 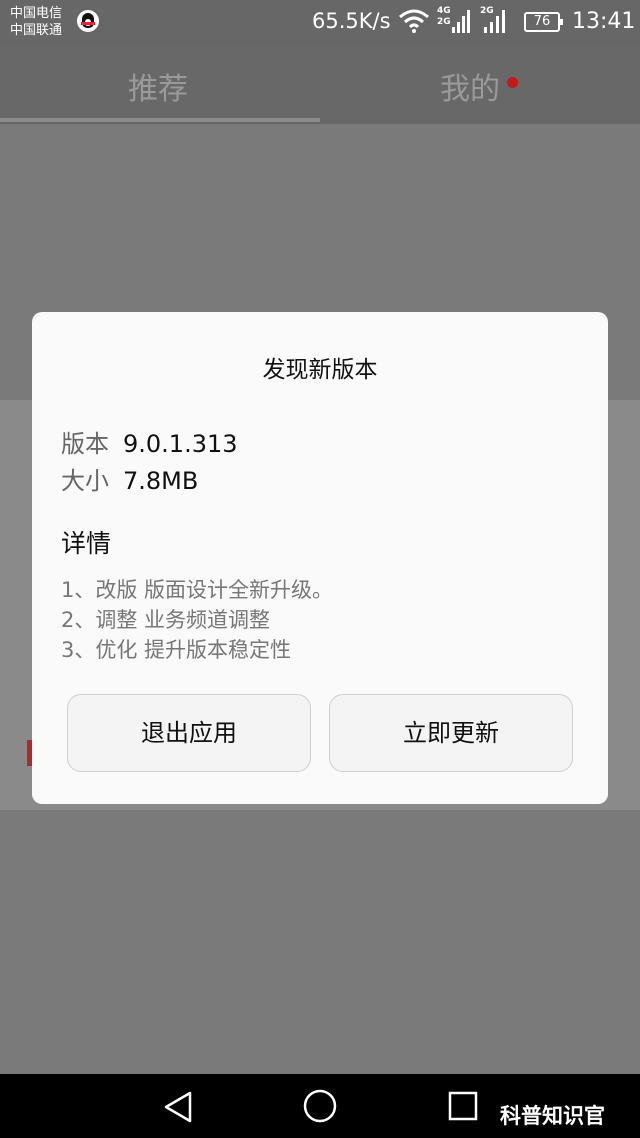 What do you see at coordinates (161, 481) in the screenshot?
I see `size-value: 7.8MB` at bounding box center [161, 481].